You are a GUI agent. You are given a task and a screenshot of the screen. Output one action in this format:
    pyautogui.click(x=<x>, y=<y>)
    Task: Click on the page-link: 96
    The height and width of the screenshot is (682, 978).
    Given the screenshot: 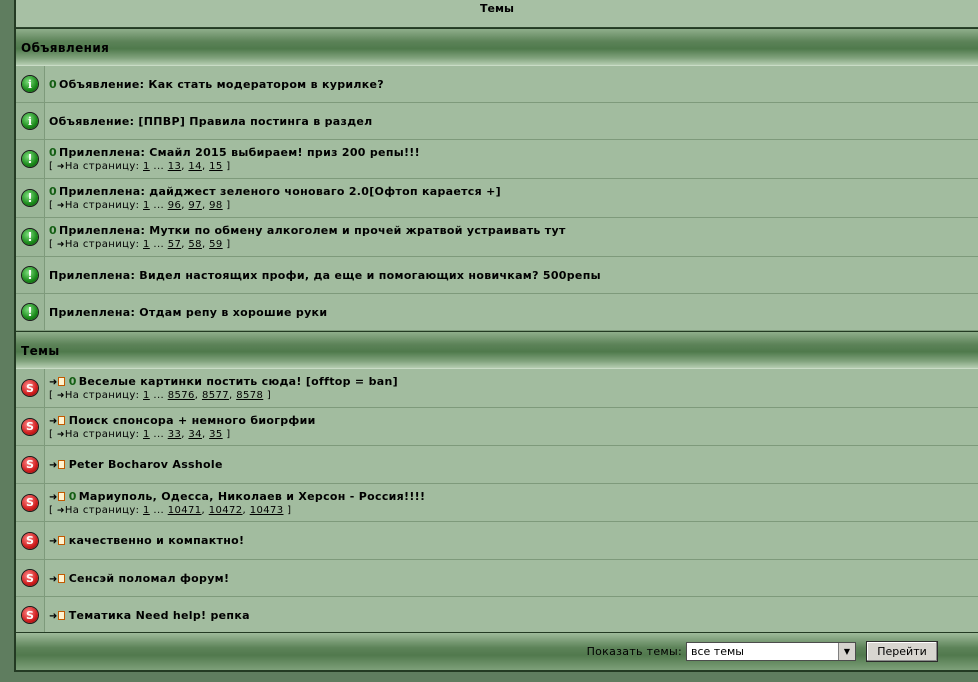 What is the action you would take?
    pyautogui.click(x=175, y=205)
    